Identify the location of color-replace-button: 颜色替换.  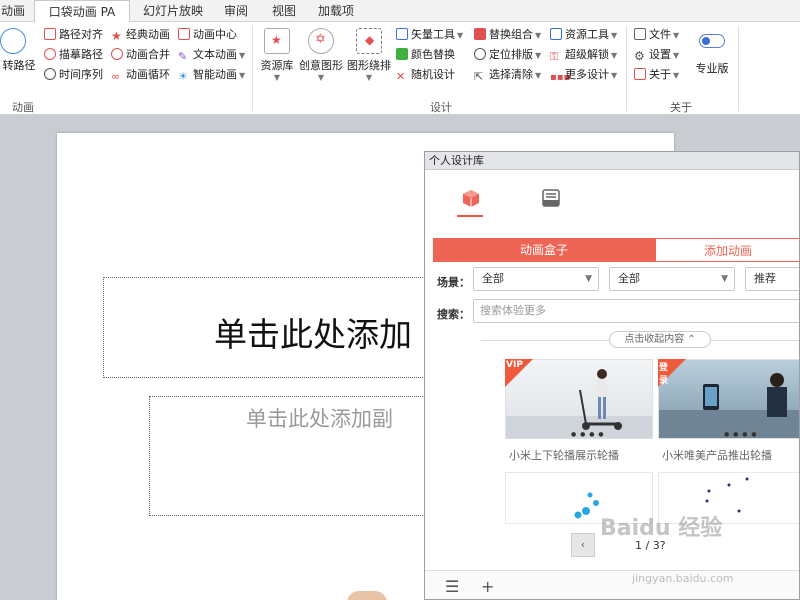
(425, 55).